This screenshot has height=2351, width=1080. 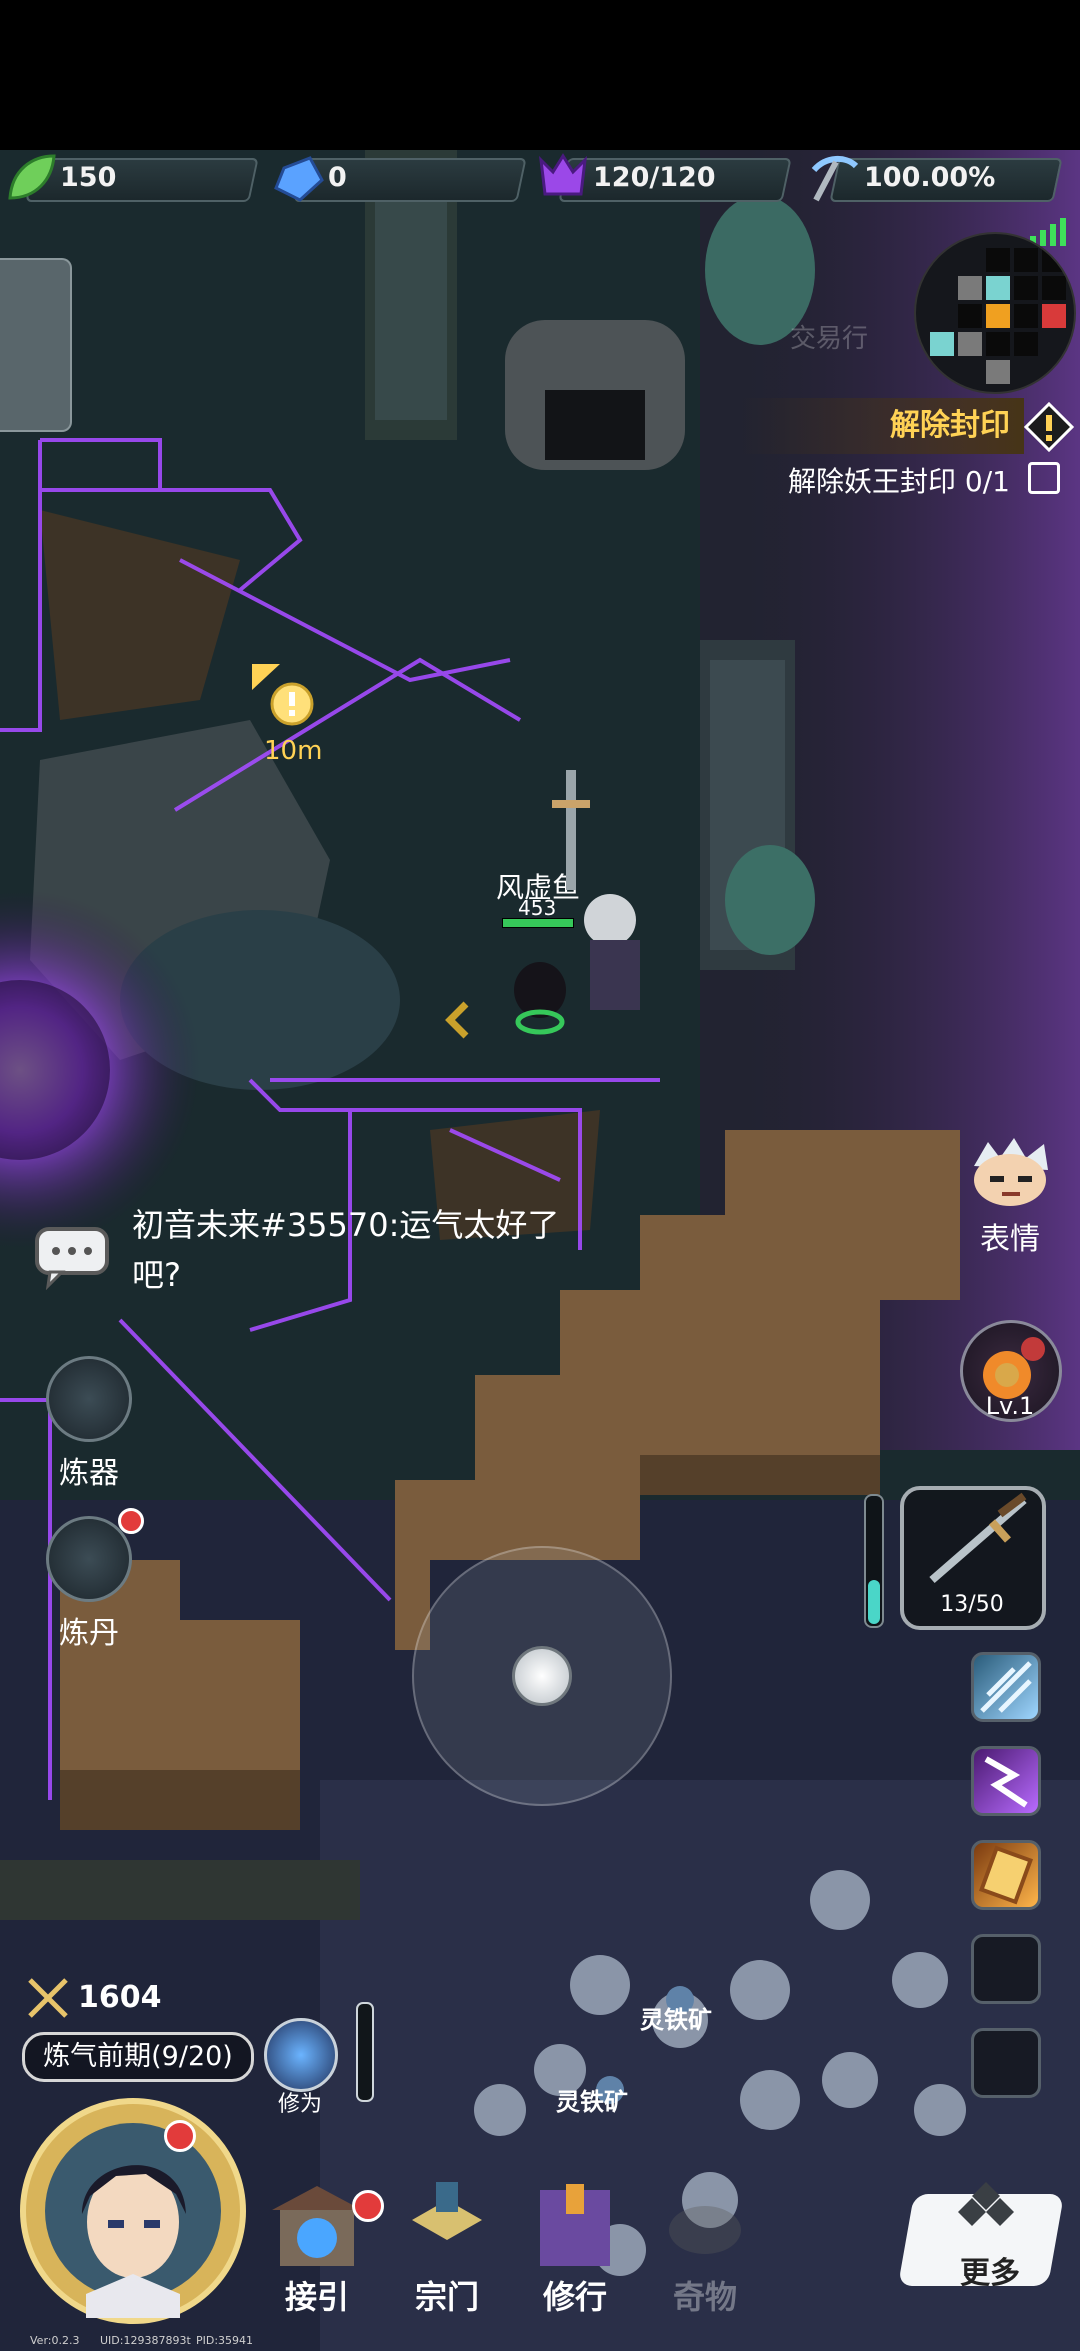 I want to click on trade-button: 交易行, so click(x=829, y=336).